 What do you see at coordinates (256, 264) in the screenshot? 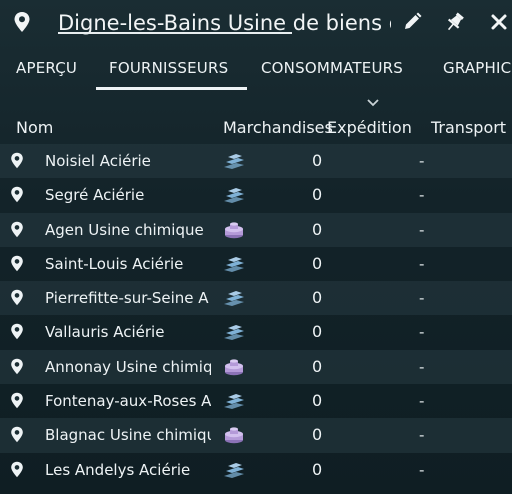
I see `table-row: Saint-Louis Aciérie 0 -` at bounding box center [256, 264].